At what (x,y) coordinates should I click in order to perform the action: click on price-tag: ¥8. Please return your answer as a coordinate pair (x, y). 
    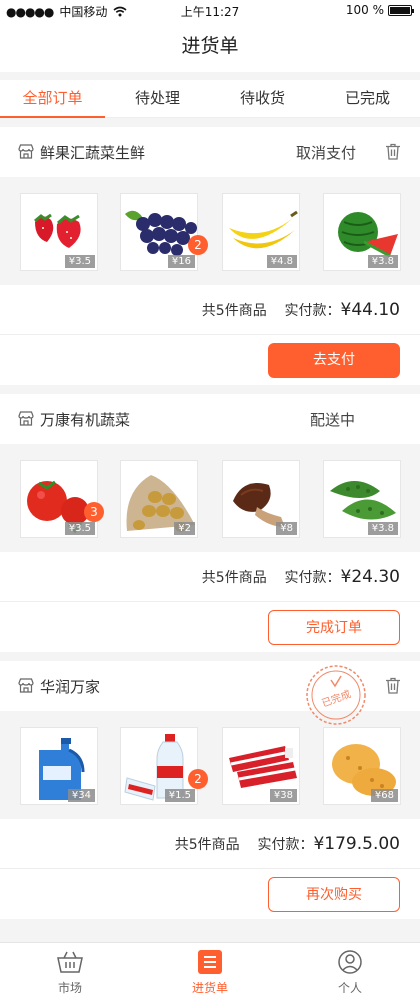
    Looking at the image, I should click on (286, 528).